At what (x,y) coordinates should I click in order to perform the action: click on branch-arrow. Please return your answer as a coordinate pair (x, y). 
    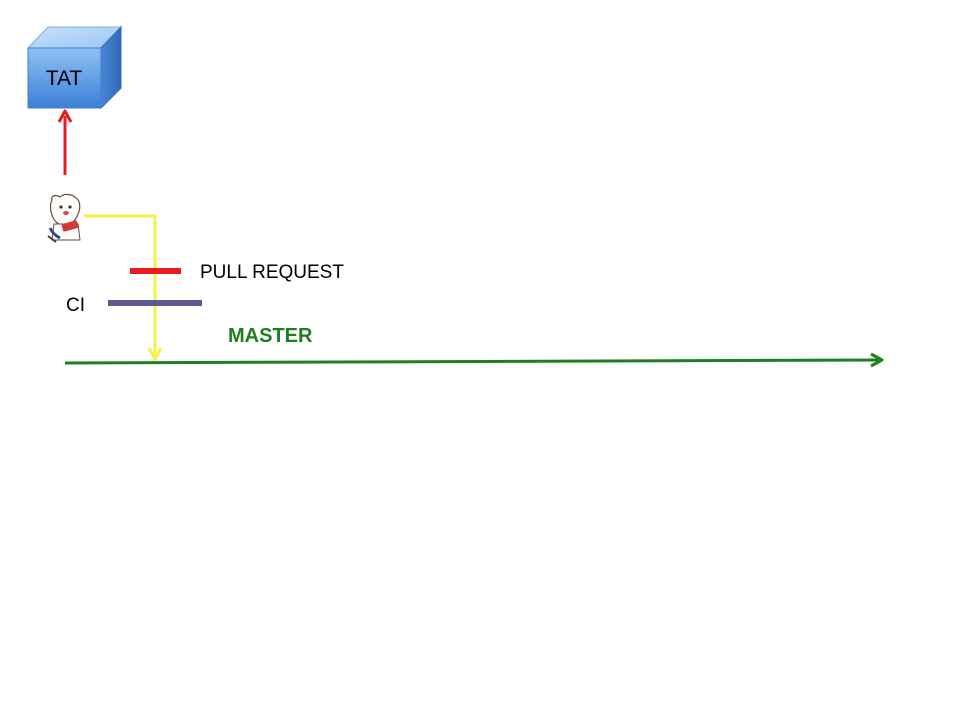
    Looking at the image, I should click on (123, 287).